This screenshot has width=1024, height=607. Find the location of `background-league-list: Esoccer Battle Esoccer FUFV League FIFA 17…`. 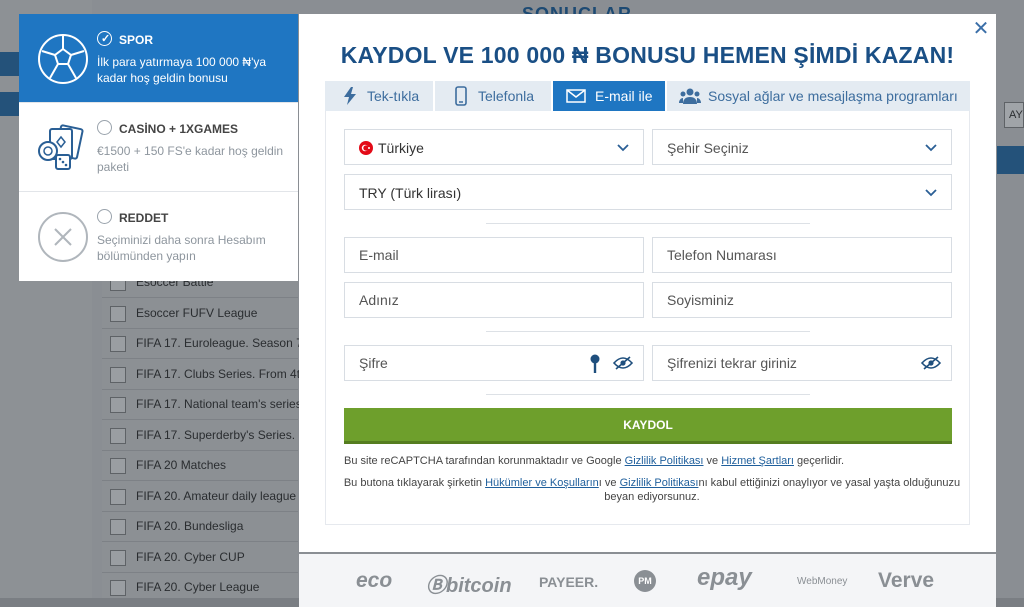

background-league-list: Esoccer Battle Esoccer FUFV League FIFA 17… is located at coordinates (204, 437).